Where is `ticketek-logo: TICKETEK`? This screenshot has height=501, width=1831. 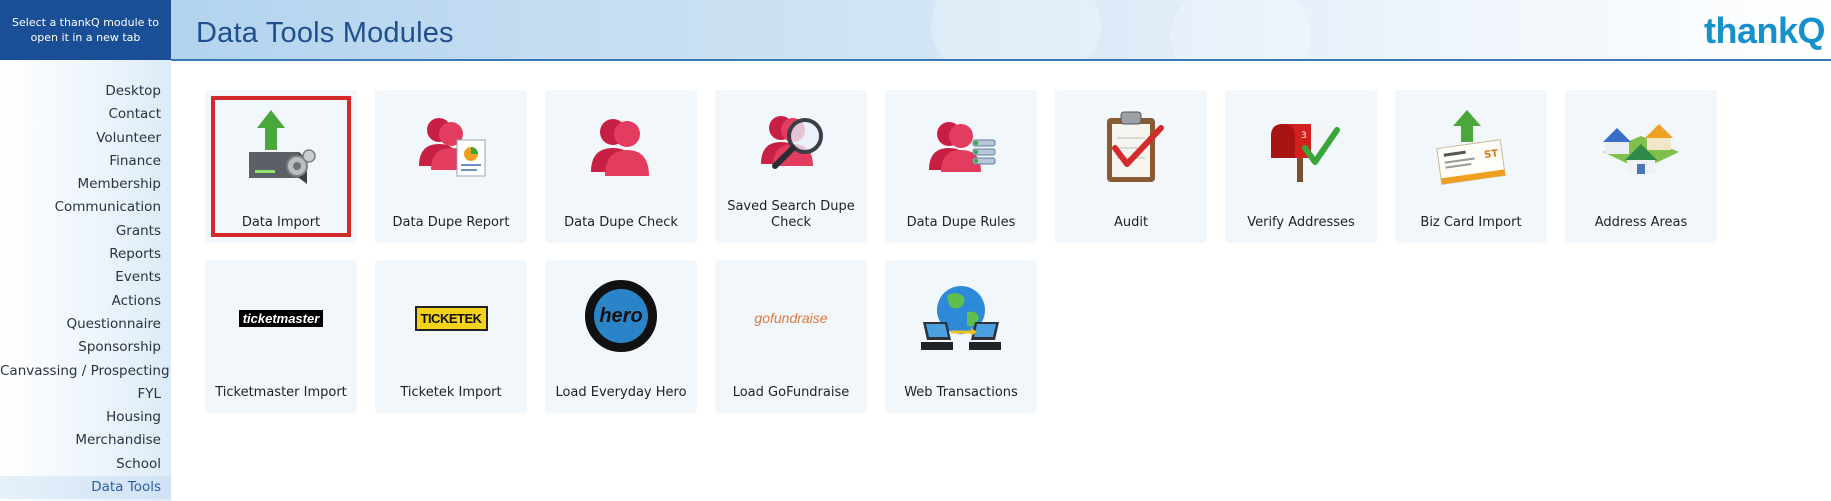 ticketek-logo: TICKETEK is located at coordinates (451, 318).